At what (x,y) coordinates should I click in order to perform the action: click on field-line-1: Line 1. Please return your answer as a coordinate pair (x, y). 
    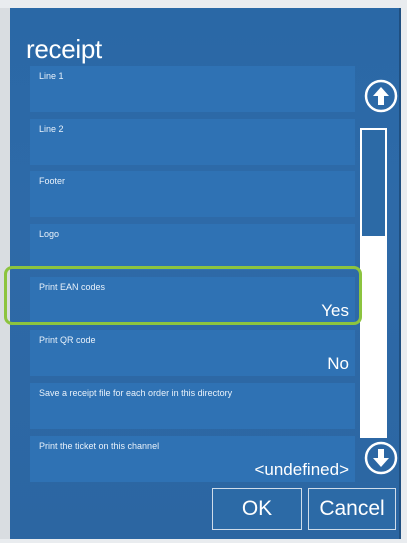
    Looking at the image, I should click on (192, 89).